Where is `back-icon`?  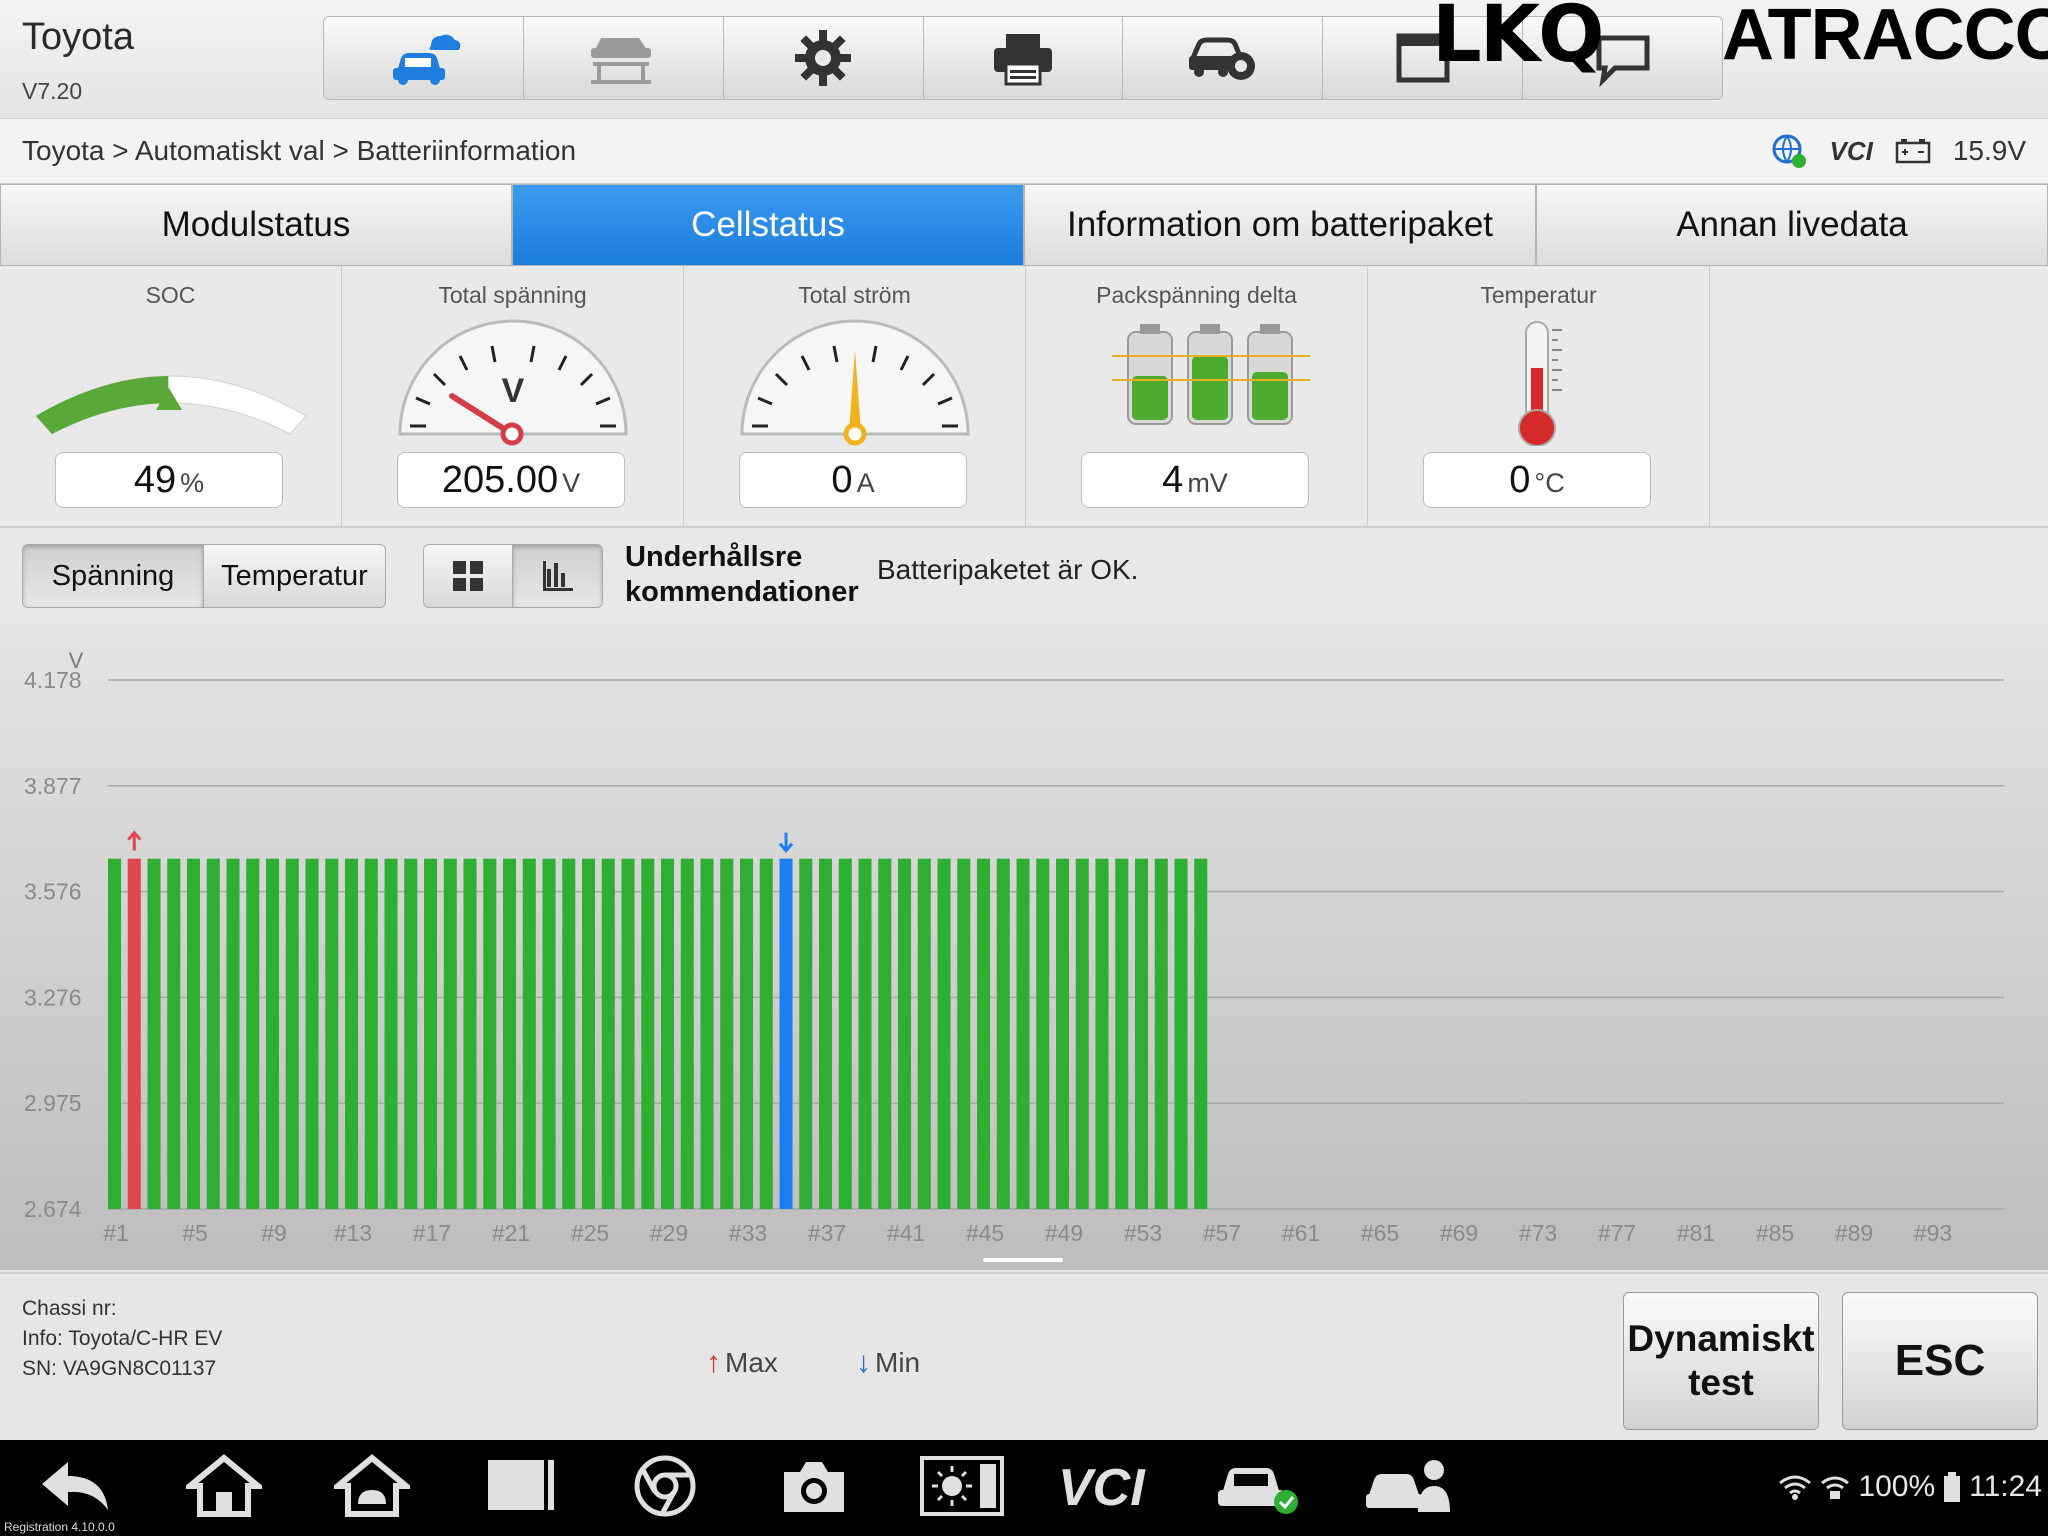
back-icon is located at coordinates (76, 1486).